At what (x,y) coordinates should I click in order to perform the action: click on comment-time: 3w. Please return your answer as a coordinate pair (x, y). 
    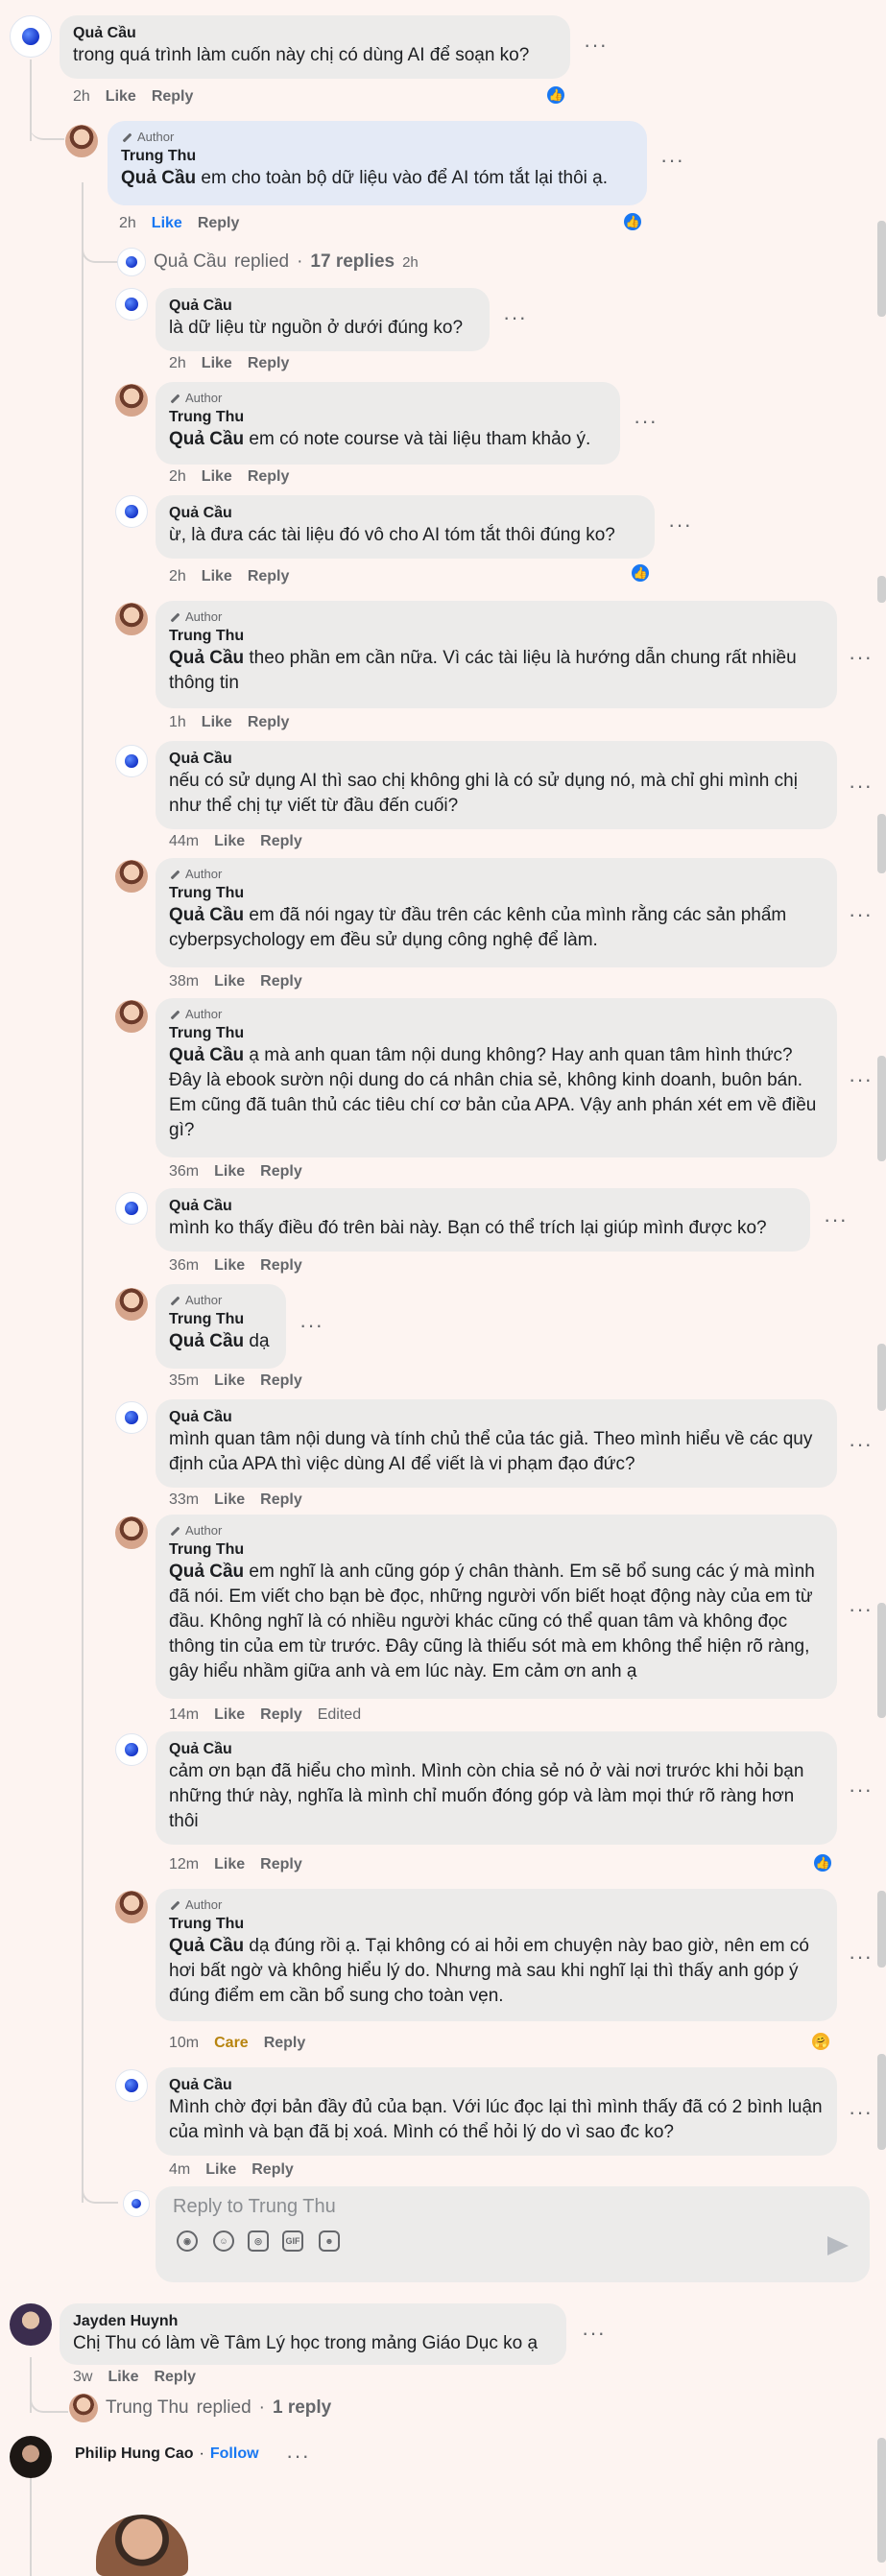
    Looking at the image, I should click on (82, 2377).